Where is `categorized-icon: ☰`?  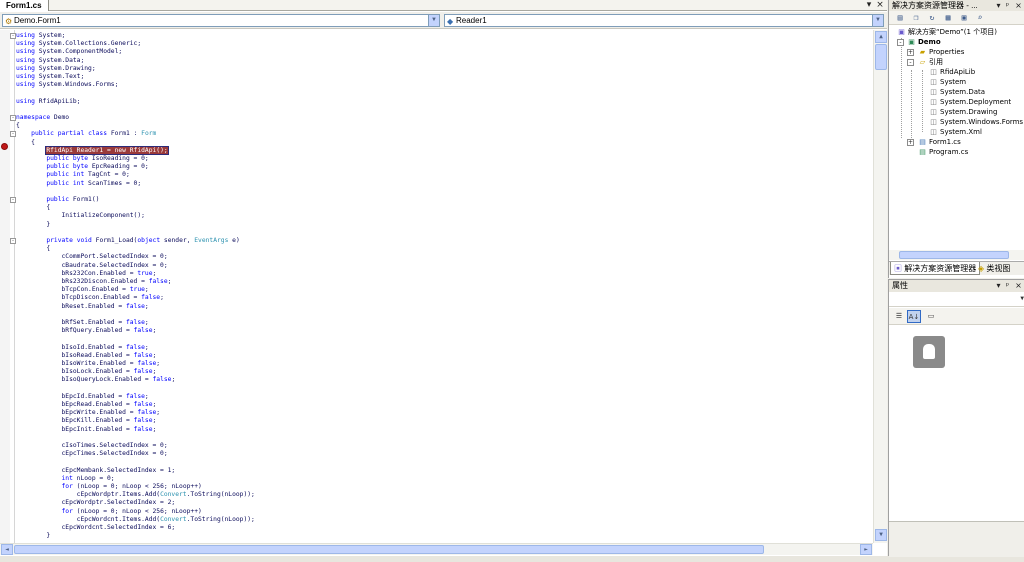 categorized-icon: ☰ is located at coordinates (899, 316).